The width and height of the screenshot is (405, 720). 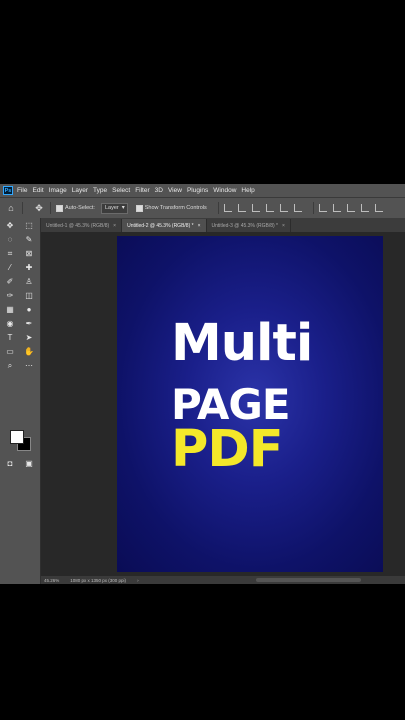 What do you see at coordinates (10, 323) in the screenshot?
I see `dodge-tool-icon: ◉` at bounding box center [10, 323].